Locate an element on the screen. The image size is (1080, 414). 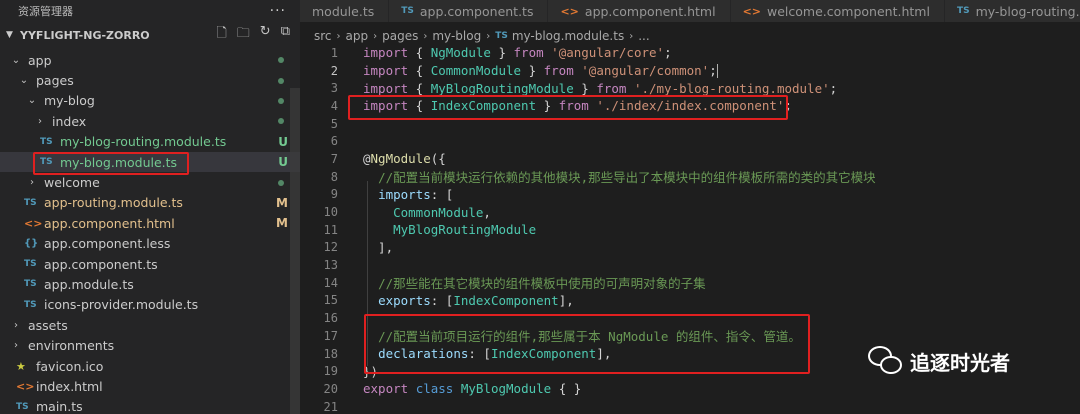
tree-file: TS app.module.ts is located at coordinates (150, 284).